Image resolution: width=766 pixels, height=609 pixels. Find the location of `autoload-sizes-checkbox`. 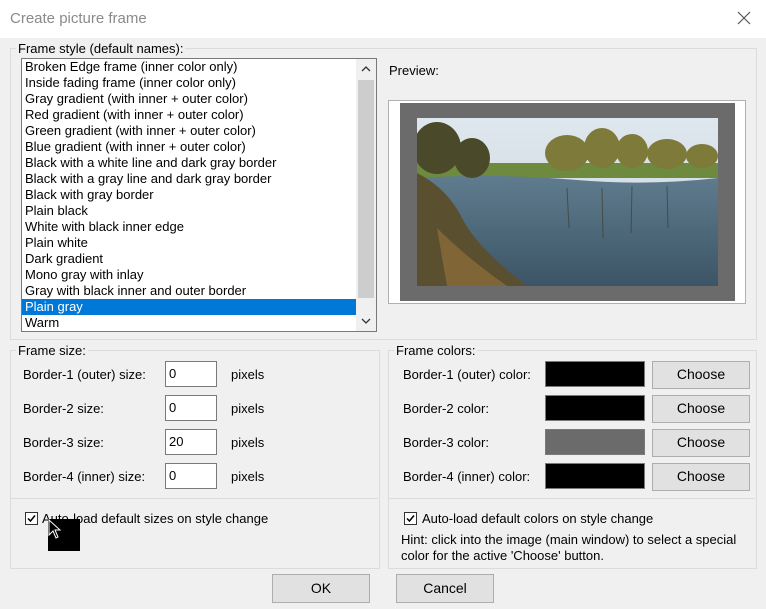

autoload-sizes-checkbox is located at coordinates (31, 518).